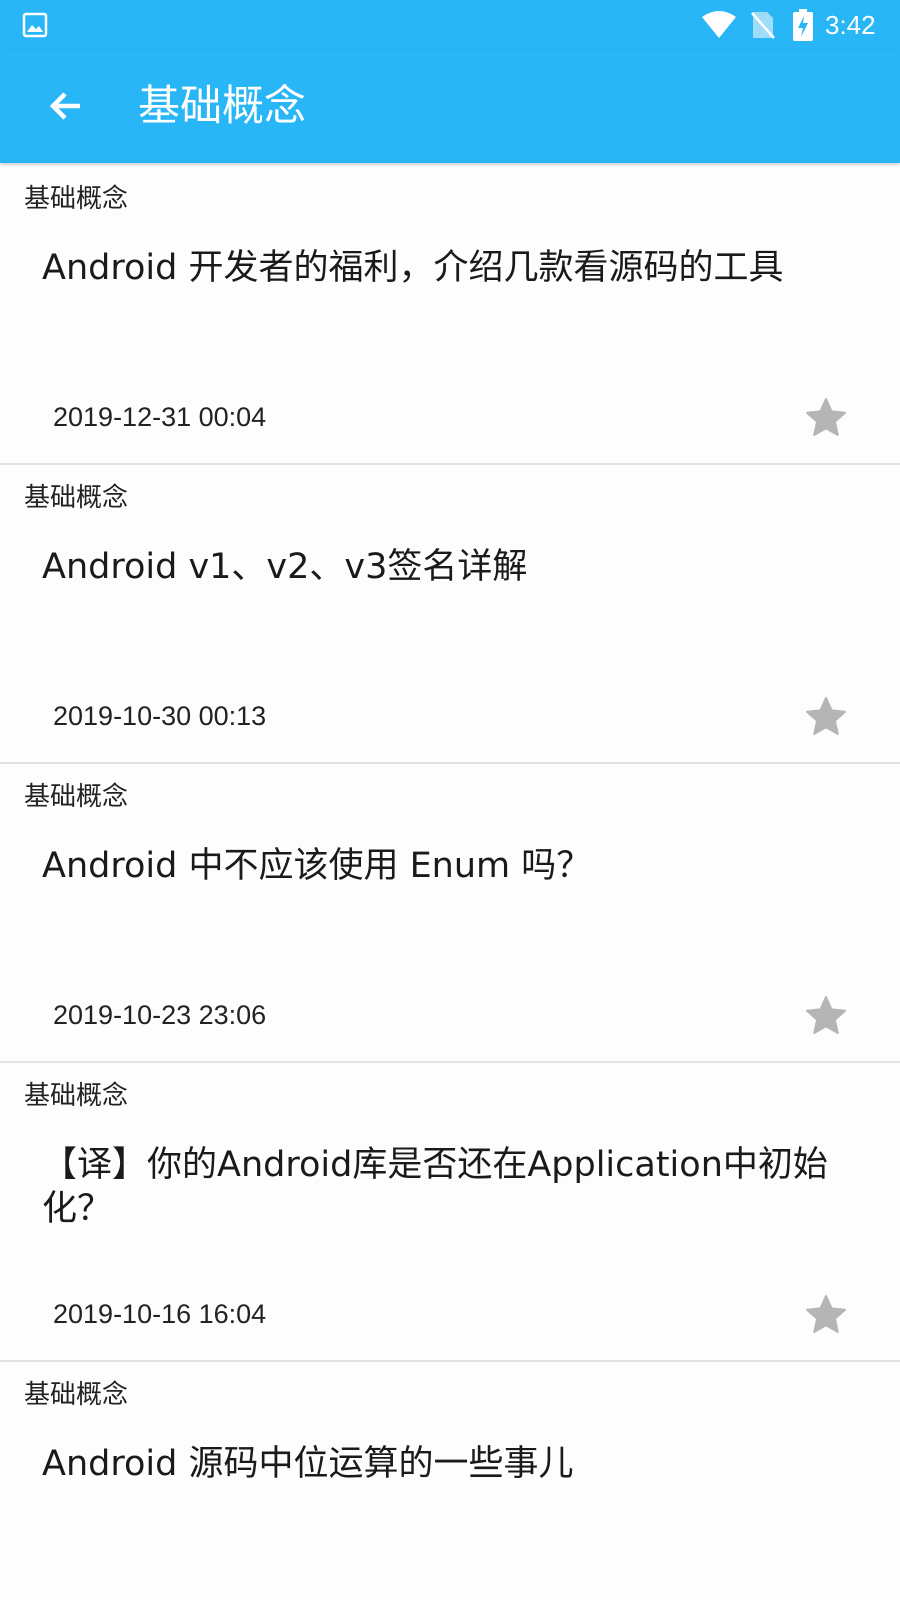  What do you see at coordinates (763, 25) in the screenshot?
I see `no-sim-icon` at bounding box center [763, 25].